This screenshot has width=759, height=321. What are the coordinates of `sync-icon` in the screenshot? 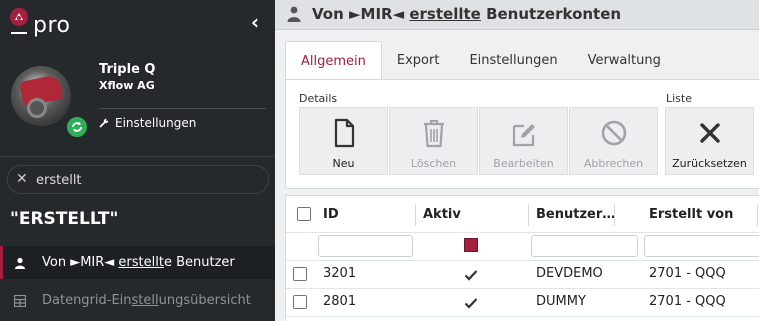 It's located at (77, 127).